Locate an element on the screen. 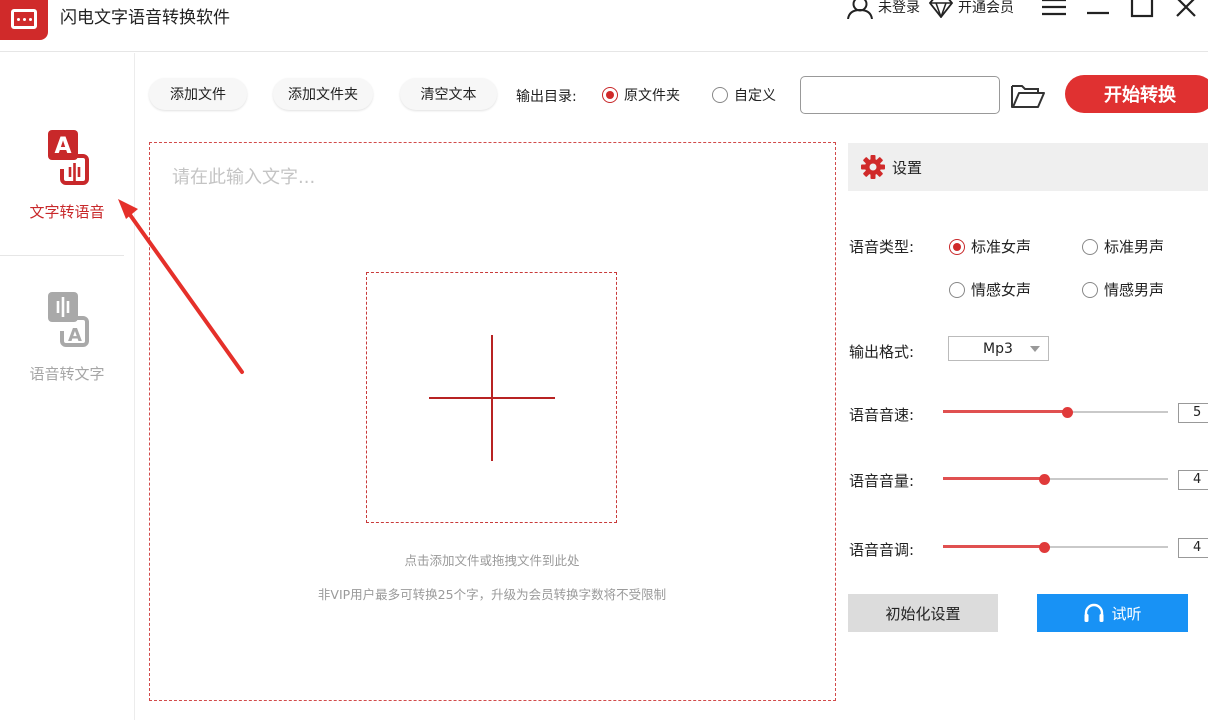 The width and height of the screenshot is (1208, 720). login-button: 未登录 is located at coordinates (883, 9).